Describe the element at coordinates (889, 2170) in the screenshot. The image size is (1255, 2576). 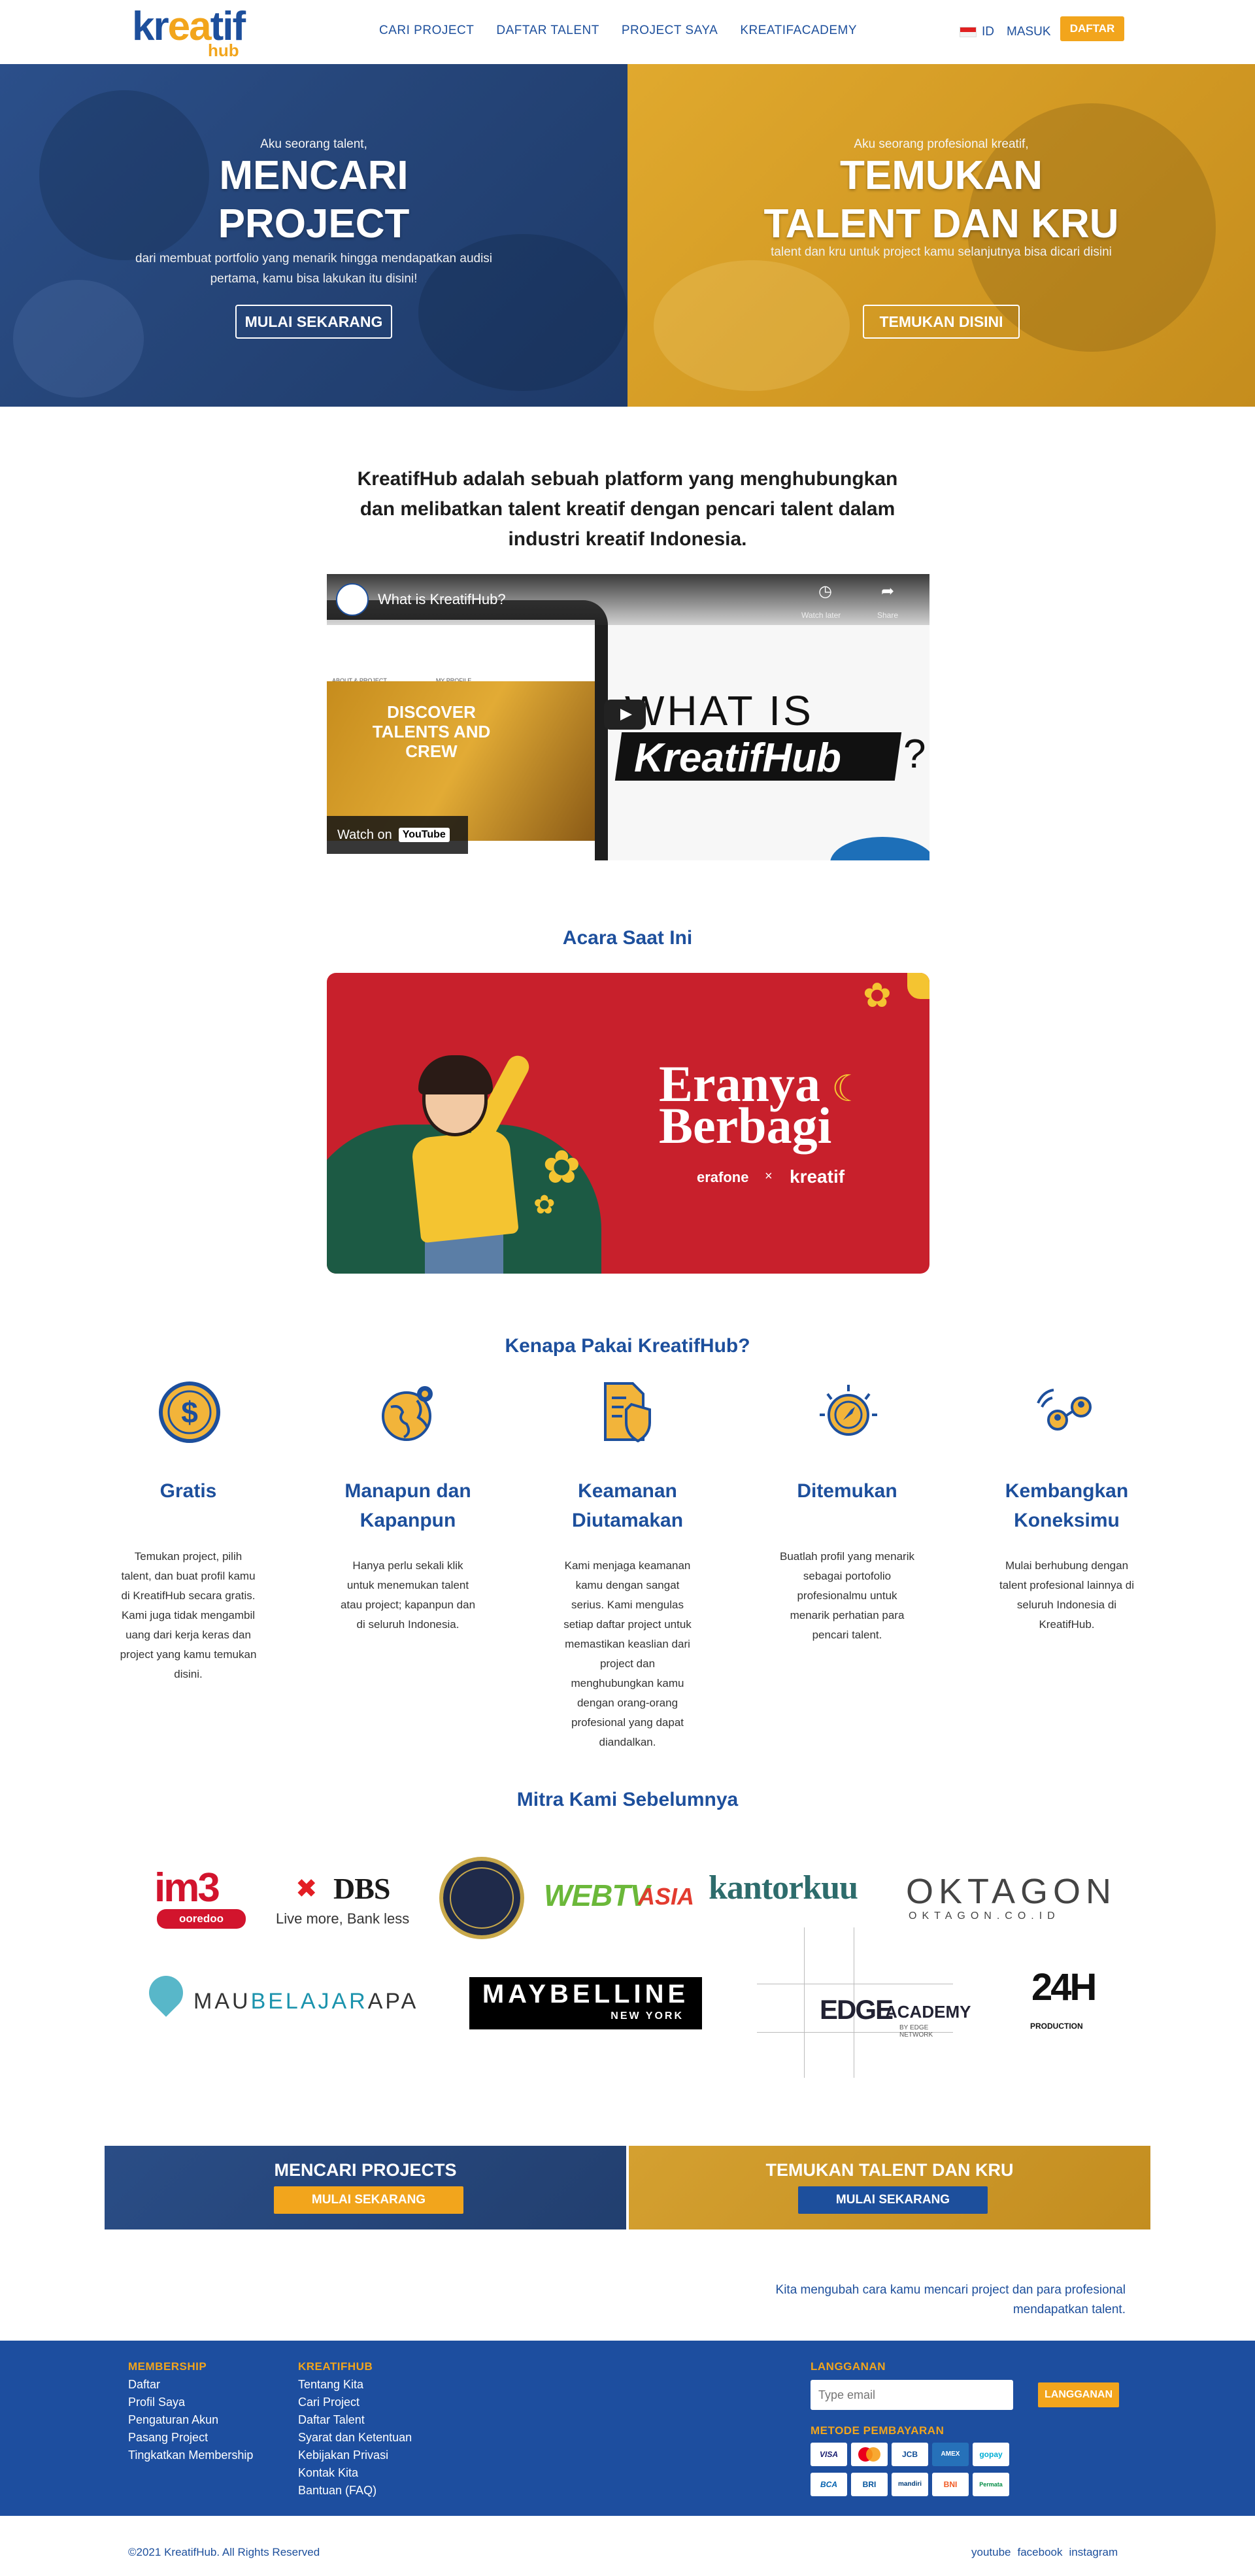
I see `cta-title: TEMUKAN TALENT DAN KRU` at that location.